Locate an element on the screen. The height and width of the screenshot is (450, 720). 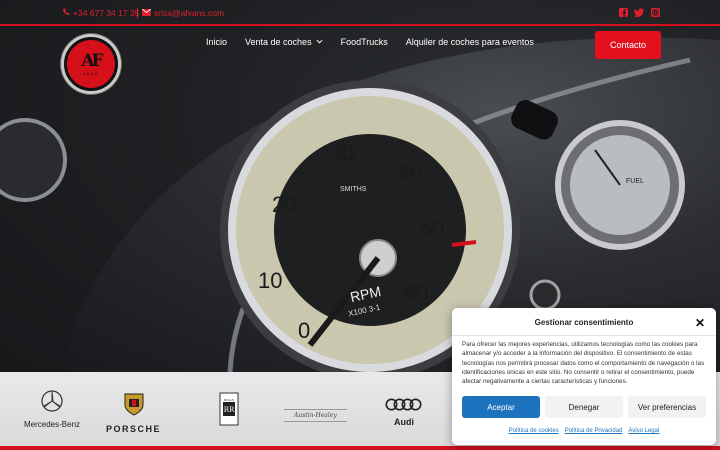
gauge-tick: 30 is located at coordinates (342, 152).